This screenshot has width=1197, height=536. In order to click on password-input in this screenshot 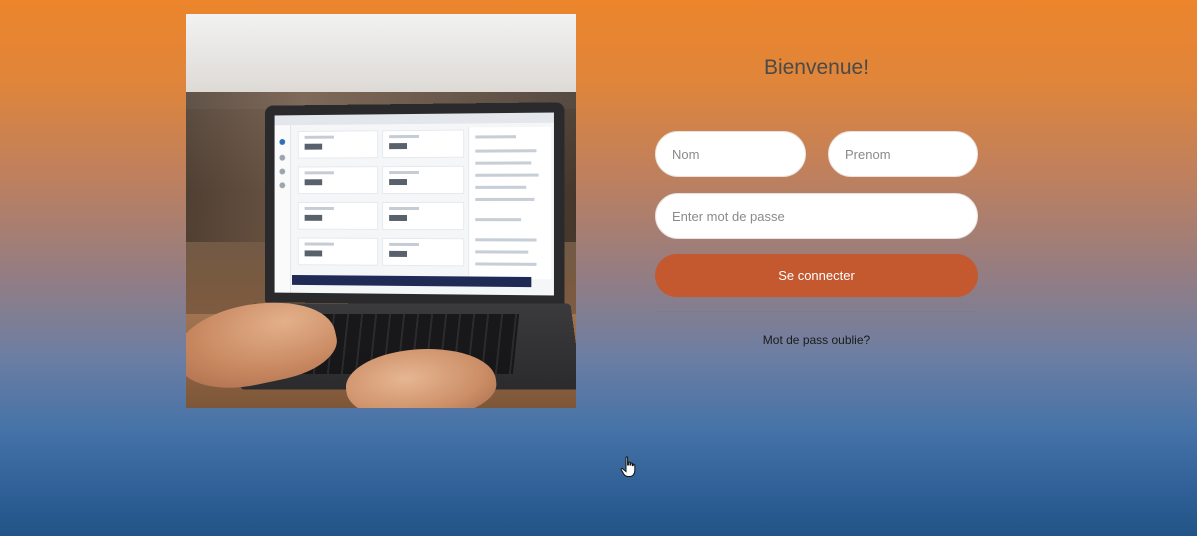, I will do `click(816, 216)`.